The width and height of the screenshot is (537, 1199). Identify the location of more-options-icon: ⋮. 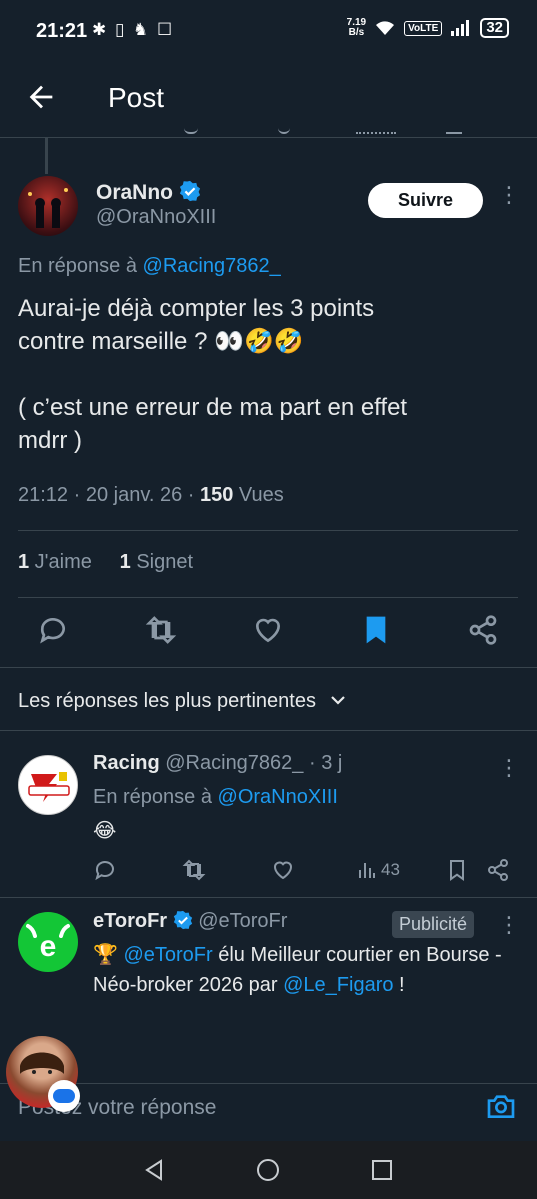
(509, 195).